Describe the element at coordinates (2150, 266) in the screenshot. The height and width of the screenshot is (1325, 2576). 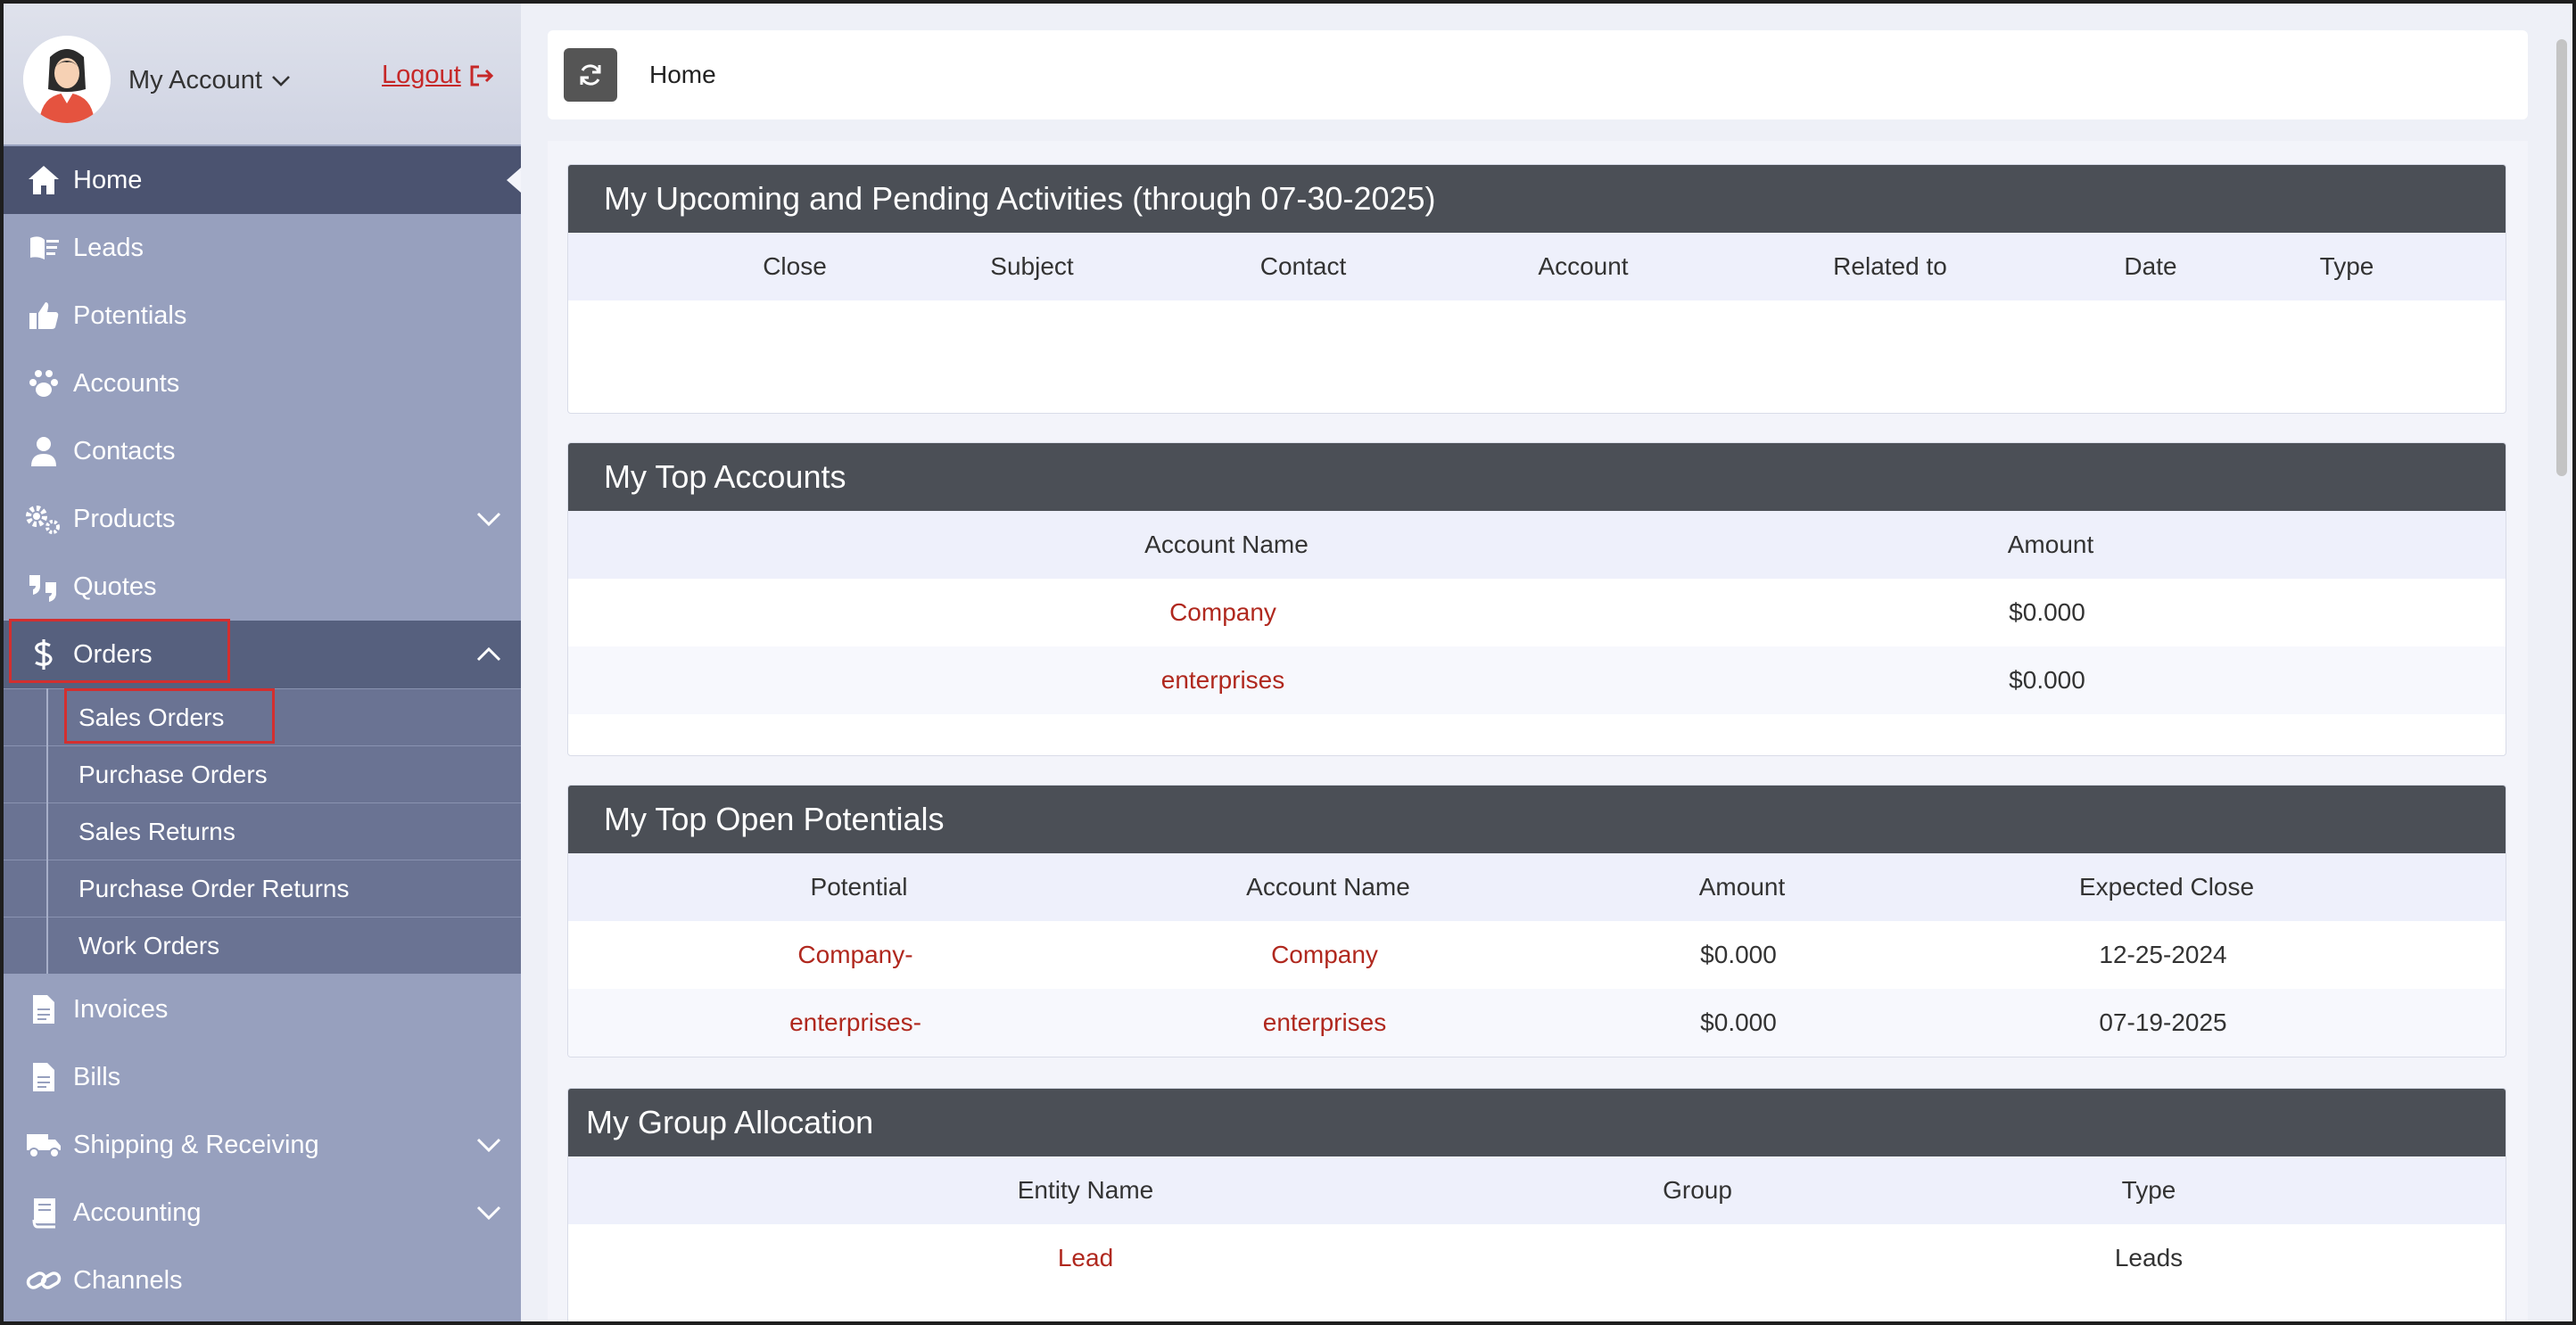
I see `column-header: Date` at that location.